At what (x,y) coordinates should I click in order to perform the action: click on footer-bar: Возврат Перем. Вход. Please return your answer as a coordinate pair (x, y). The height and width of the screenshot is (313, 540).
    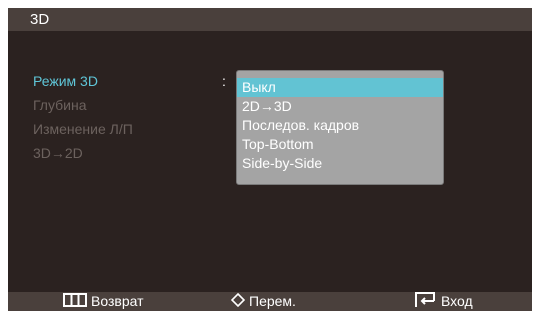
    Looking at the image, I should click on (270, 301).